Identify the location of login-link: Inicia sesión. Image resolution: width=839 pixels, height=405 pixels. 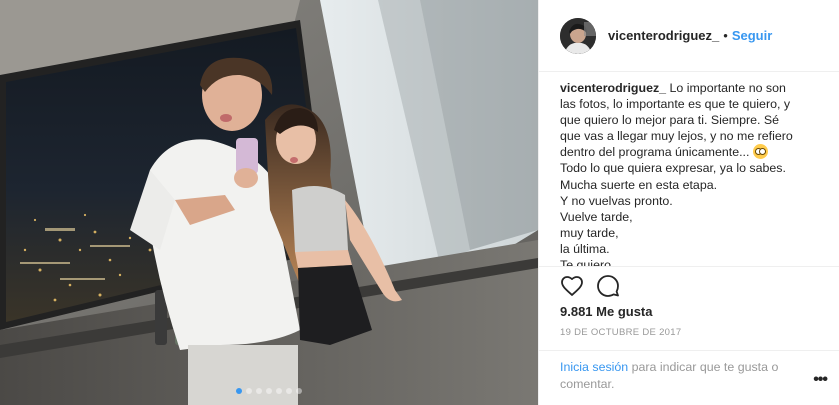
(594, 367).